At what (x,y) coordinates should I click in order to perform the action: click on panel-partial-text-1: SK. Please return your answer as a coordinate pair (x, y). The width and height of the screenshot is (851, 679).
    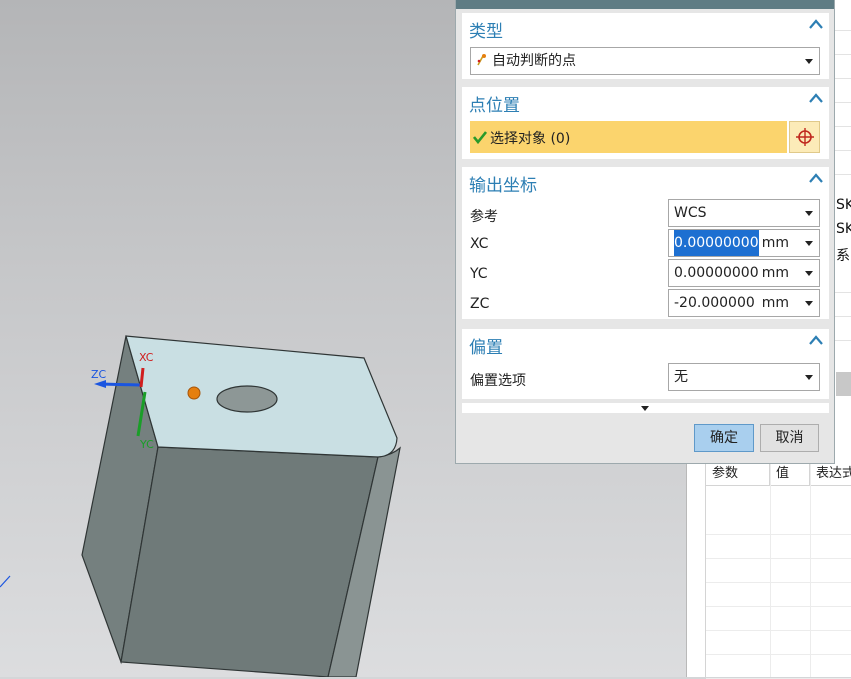
    Looking at the image, I should click on (843, 205).